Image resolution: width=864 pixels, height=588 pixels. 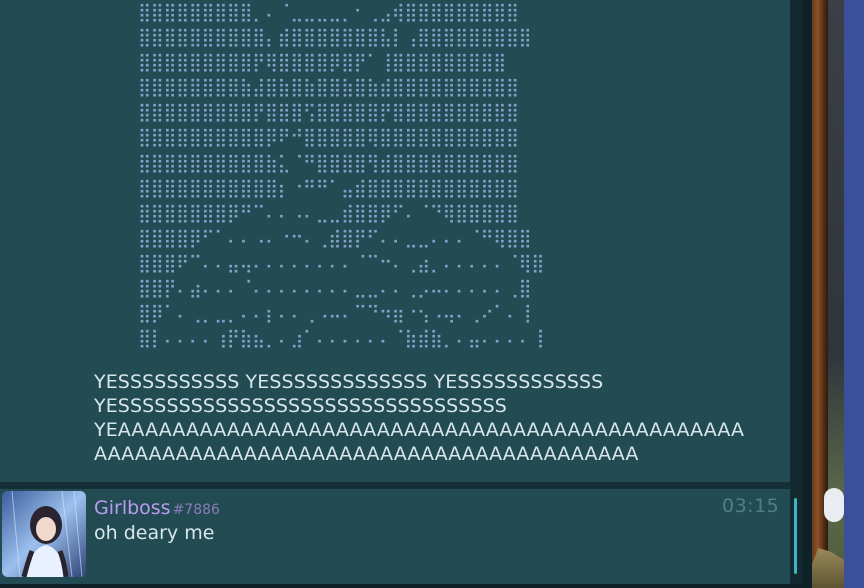 I want to click on message-text: oh deary me, so click(x=154, y=533).